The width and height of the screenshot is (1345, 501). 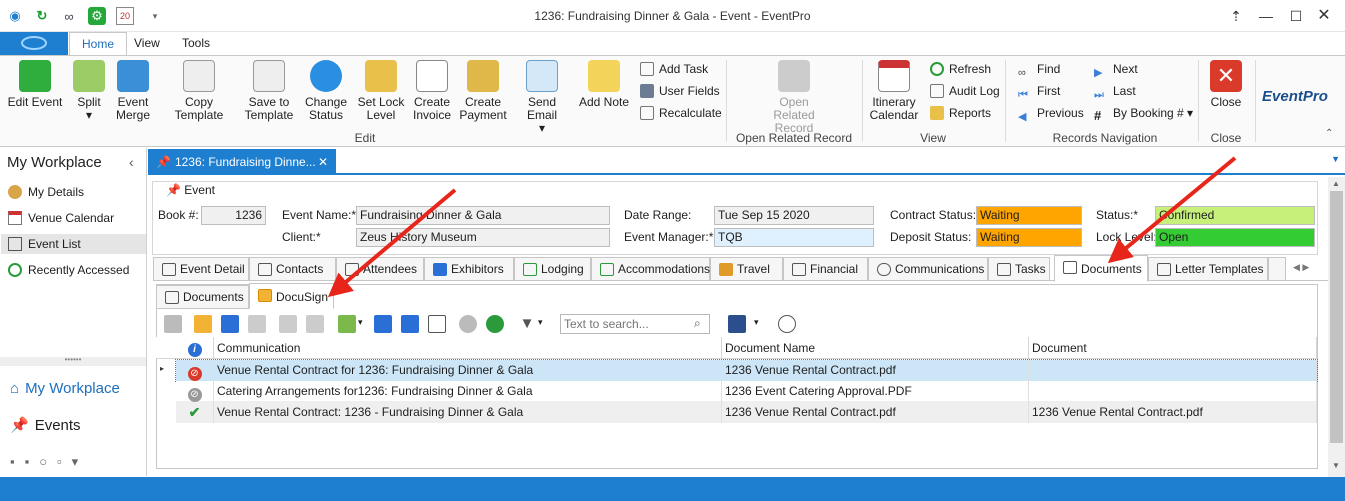 What do you see at coordinates (291, 296) in the screenshot?
I see `subtab-docusign: DocuSign` at bounding box center [291, 296].